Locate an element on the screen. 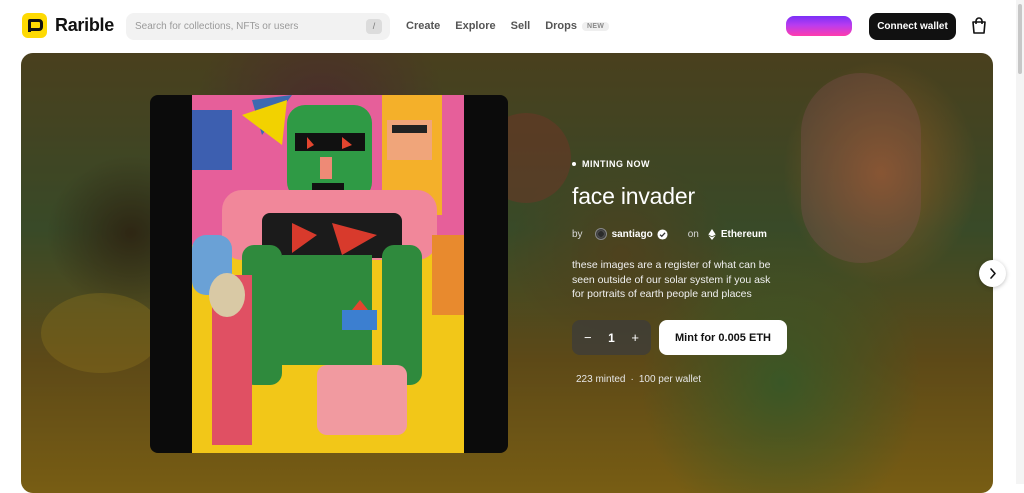  verified-badge-icon is located at coordinates (662, 234).